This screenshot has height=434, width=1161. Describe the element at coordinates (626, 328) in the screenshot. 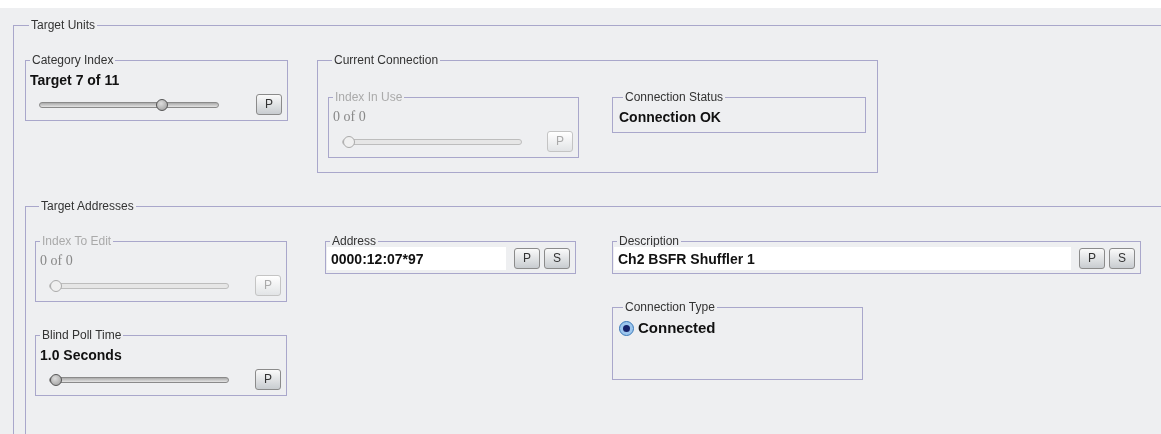

I see `radio-button` at that location.